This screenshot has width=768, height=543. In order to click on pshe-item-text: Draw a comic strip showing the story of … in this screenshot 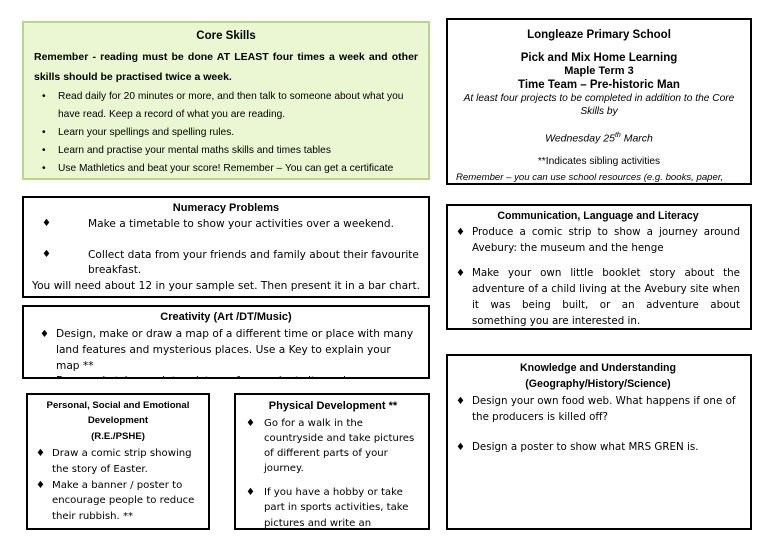, I will do `click(122, 462)`.